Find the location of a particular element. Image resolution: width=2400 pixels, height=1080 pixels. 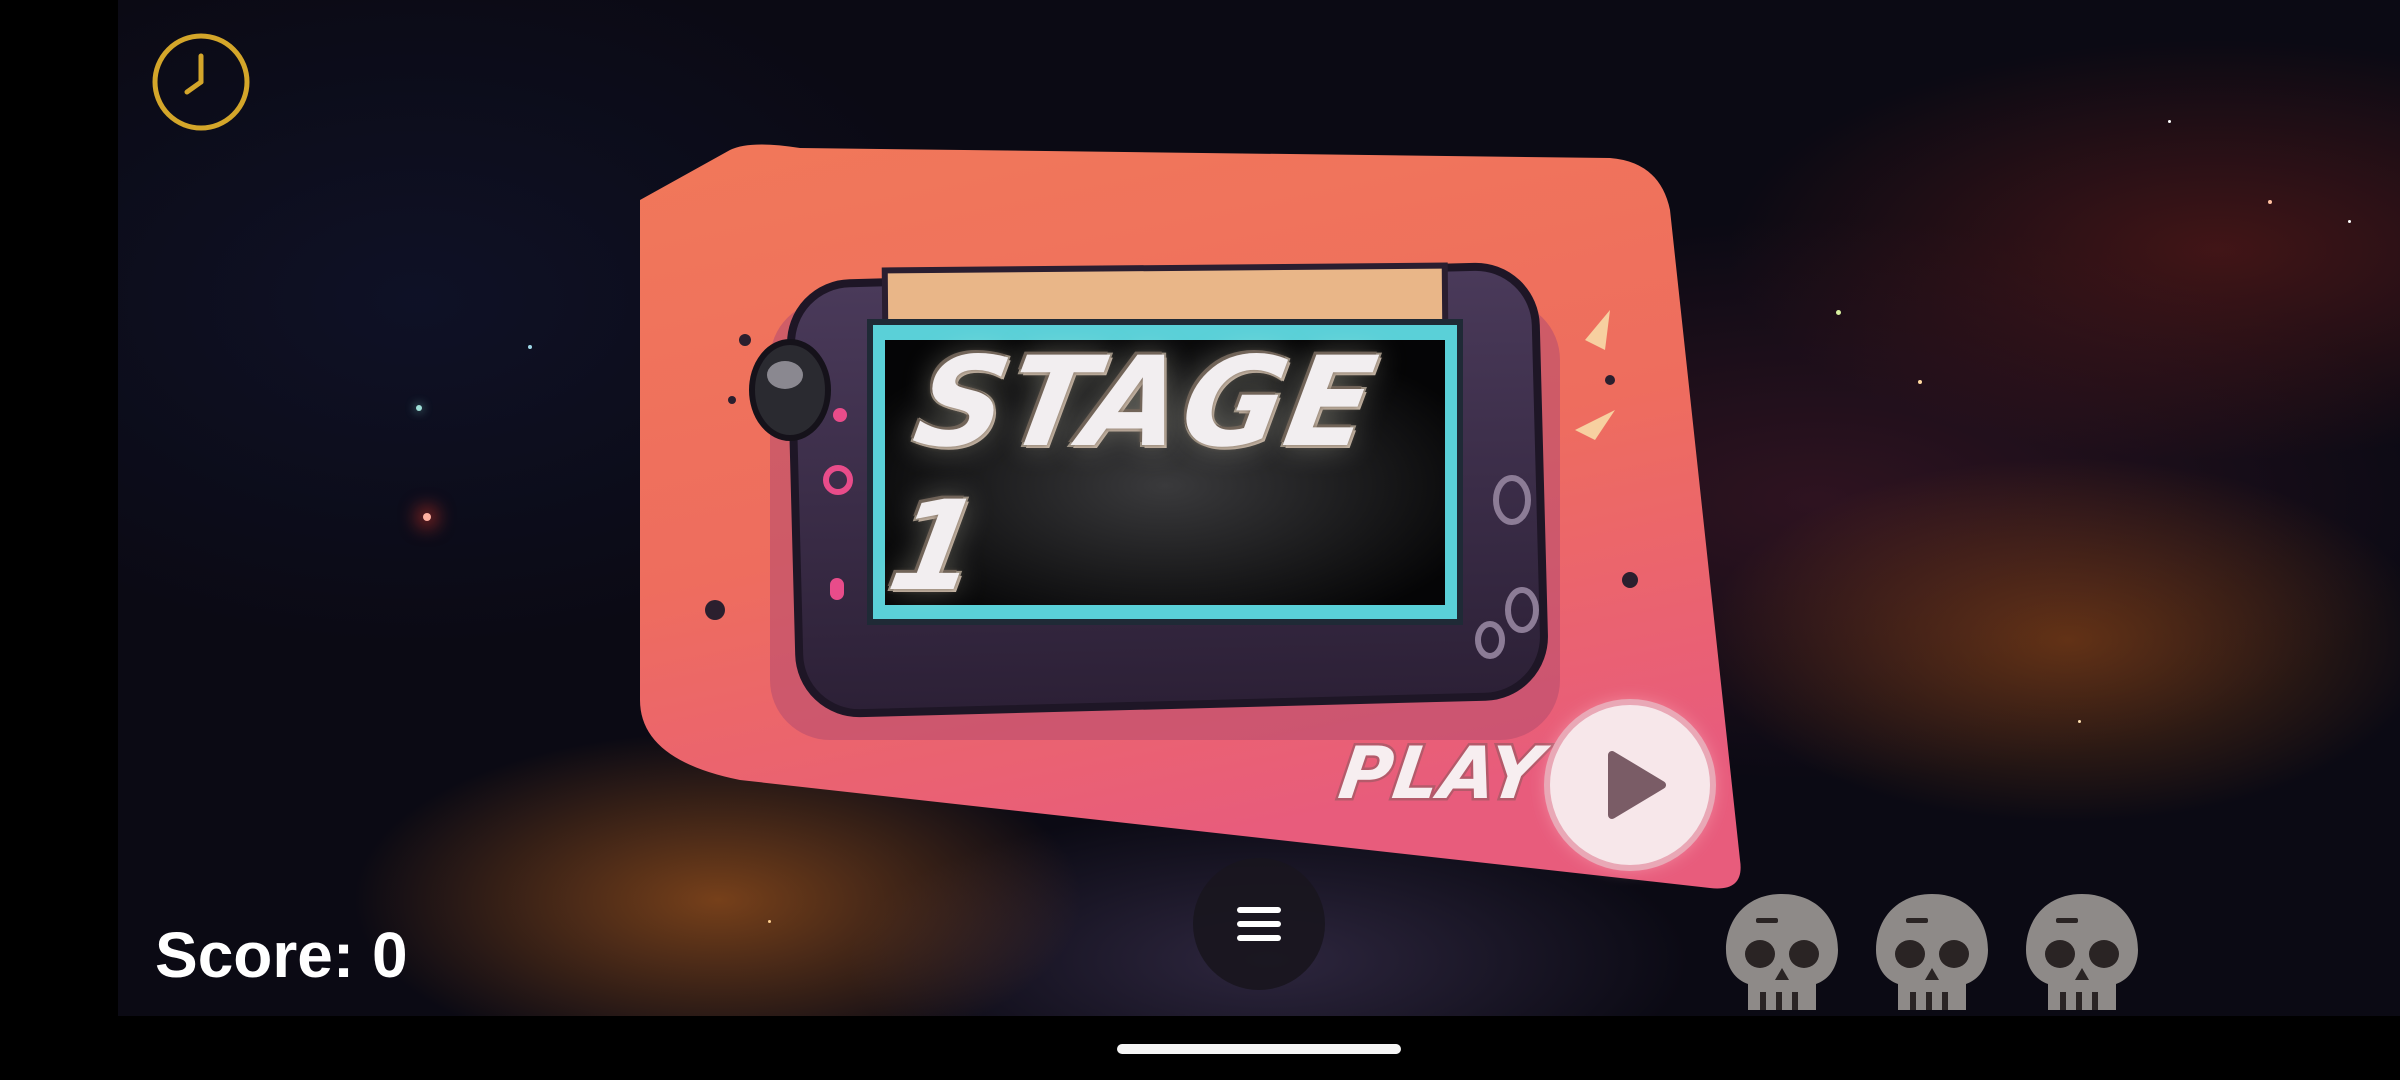

play-icon-circle is located at coordinates (1630, 785).